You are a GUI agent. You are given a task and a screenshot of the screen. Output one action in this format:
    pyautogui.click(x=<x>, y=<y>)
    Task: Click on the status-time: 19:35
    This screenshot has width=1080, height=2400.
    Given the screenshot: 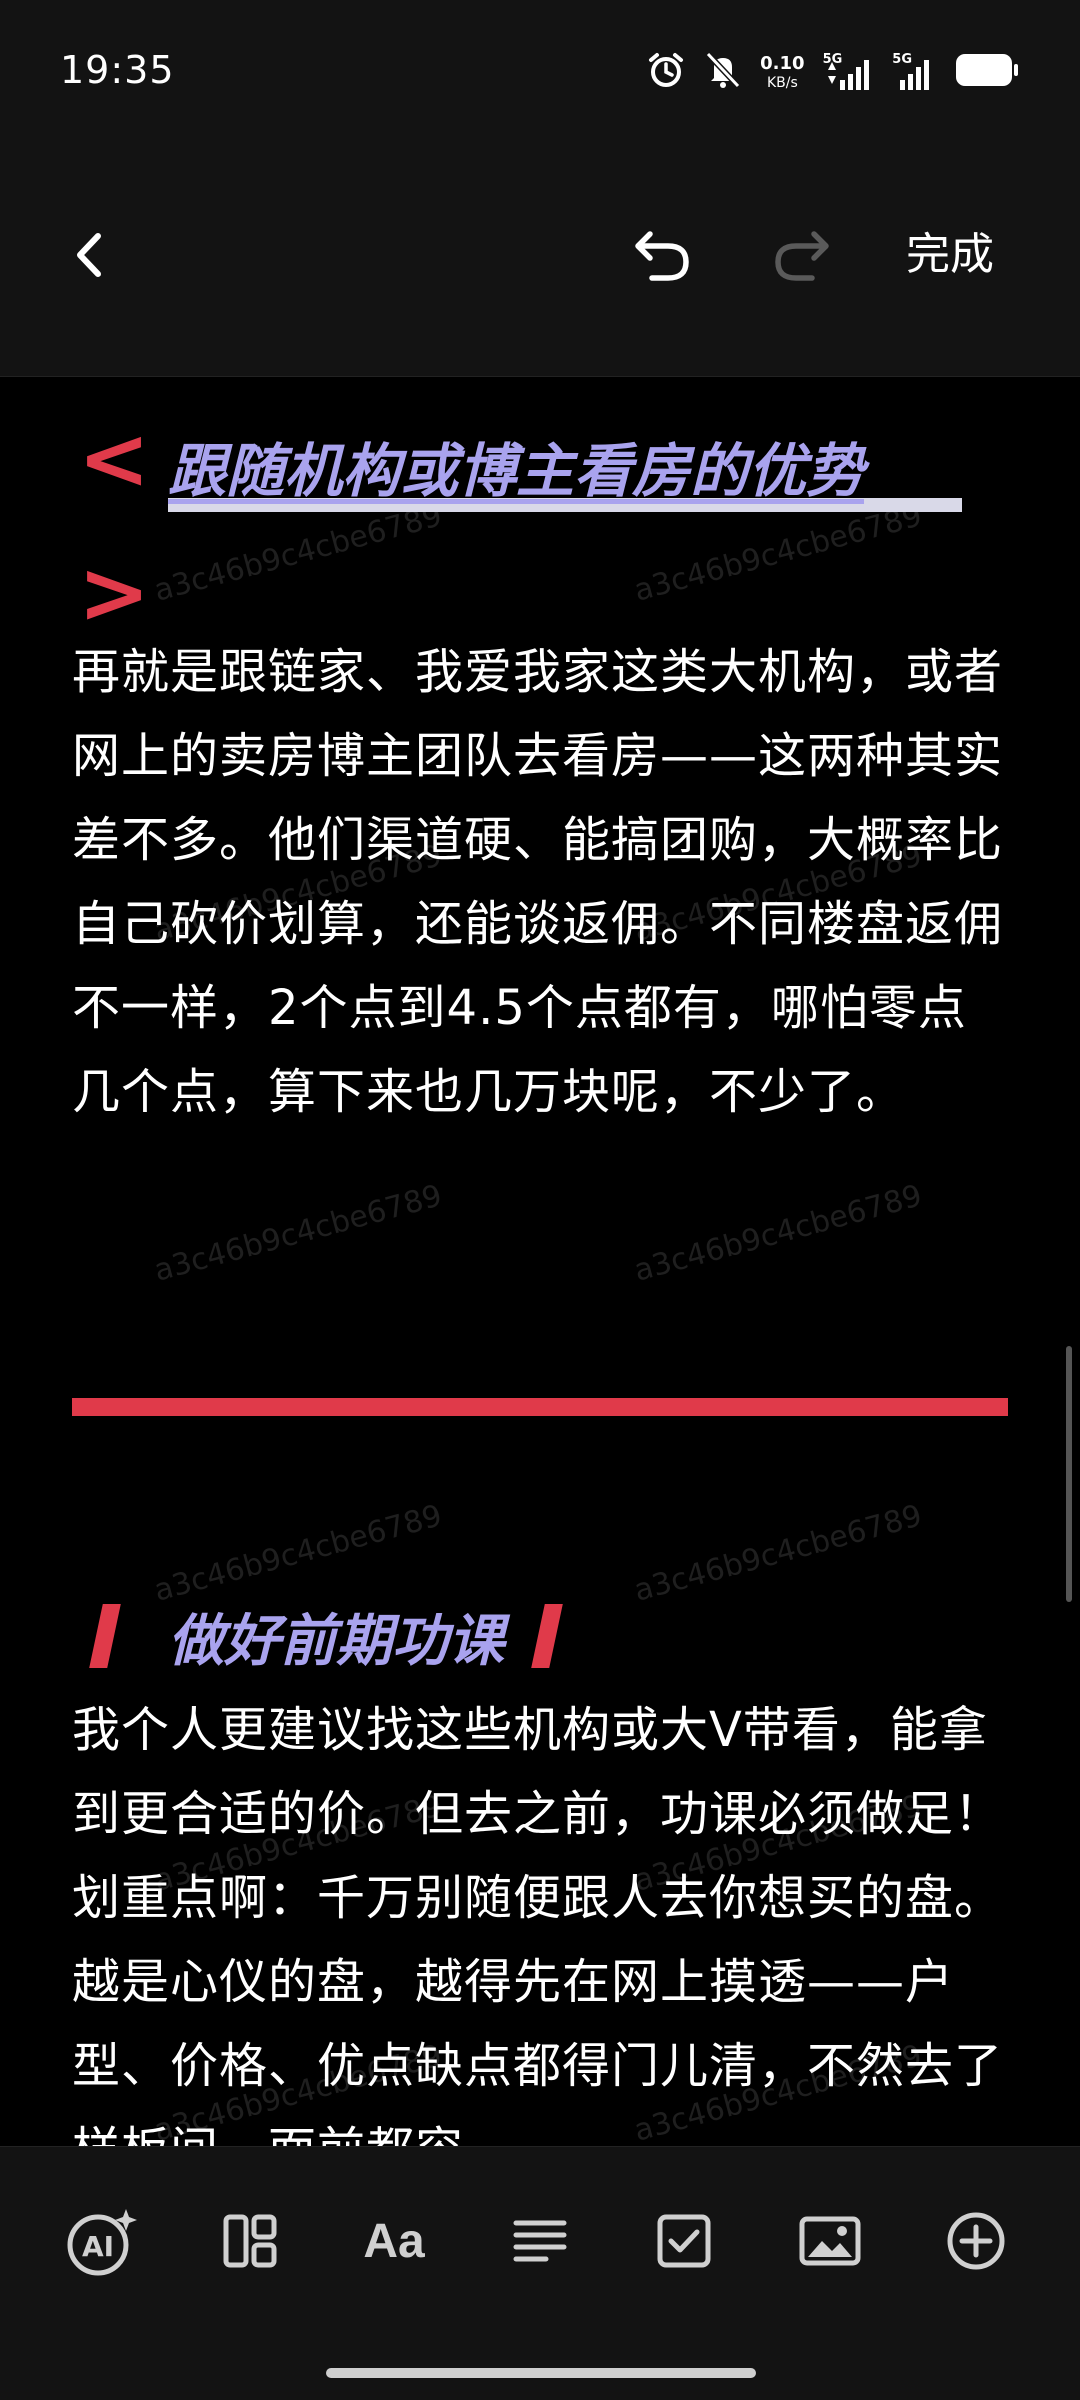 What is the action you would take?
    pyautogui.click(x=117, y=70)
    